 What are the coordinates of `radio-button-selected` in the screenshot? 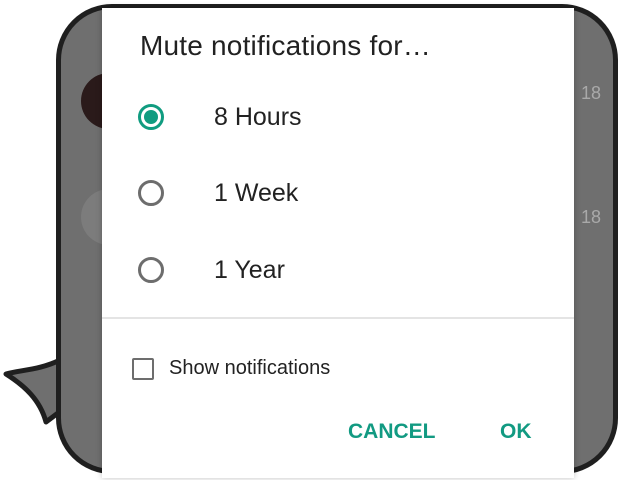 It's located at (151, 117).